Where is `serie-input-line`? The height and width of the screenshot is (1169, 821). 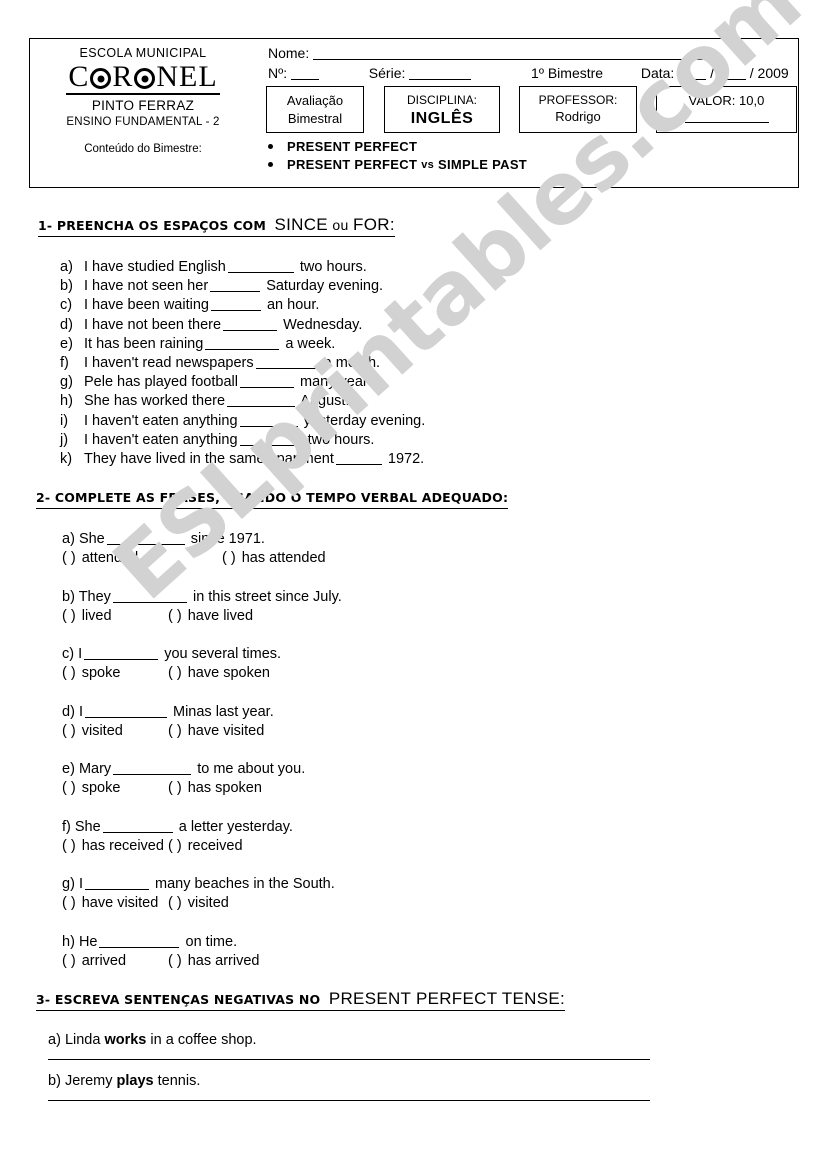
serie-input-line is located at coordinates (440, 79).